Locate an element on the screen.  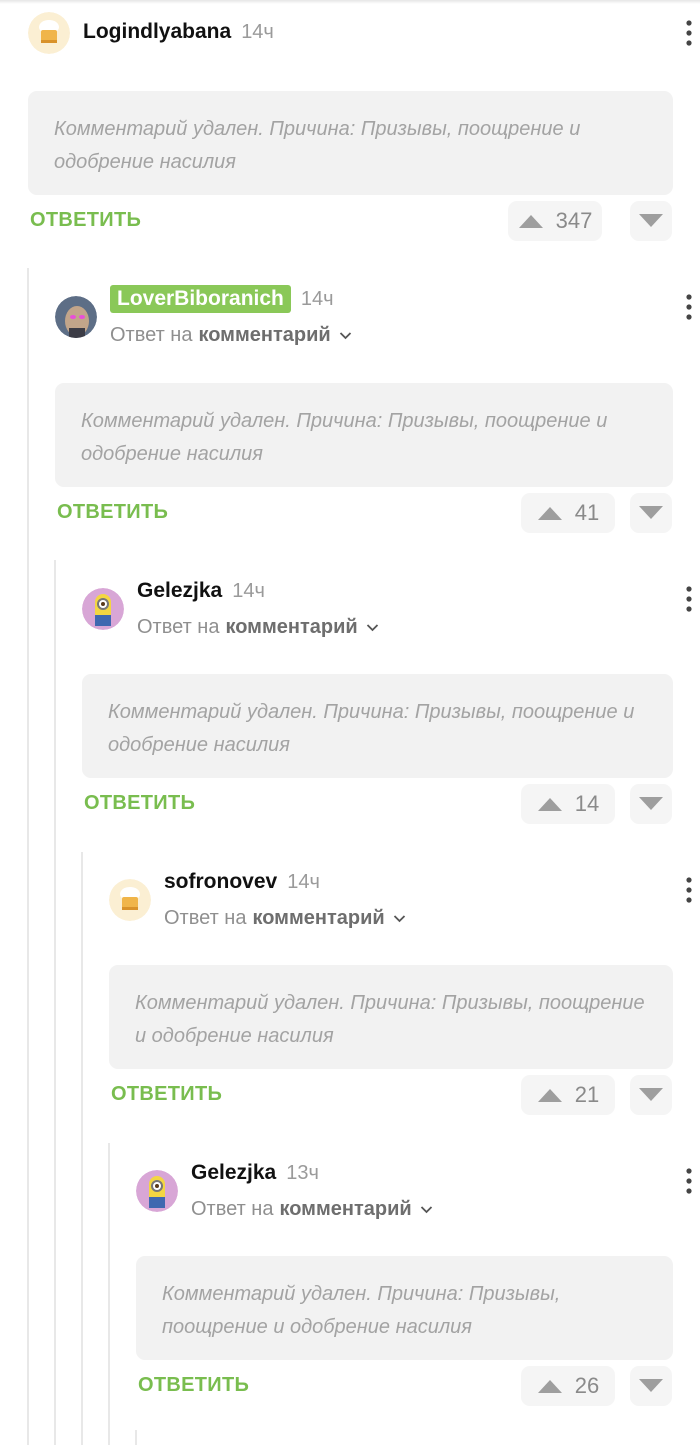
author-name: LoverBiboranich is located at coordinates (200, 299).